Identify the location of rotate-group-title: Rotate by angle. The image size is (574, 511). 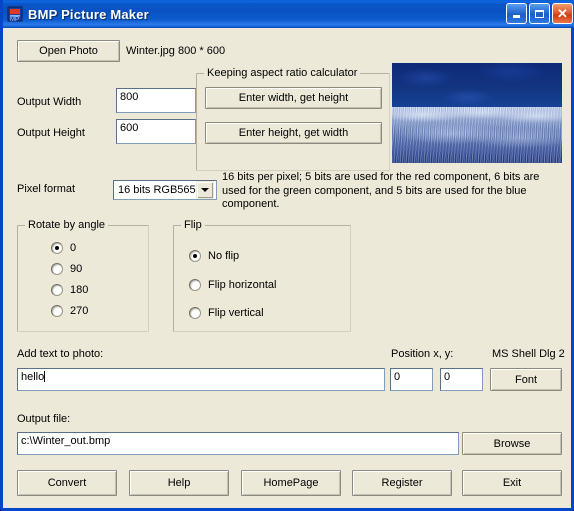
(67, 225).